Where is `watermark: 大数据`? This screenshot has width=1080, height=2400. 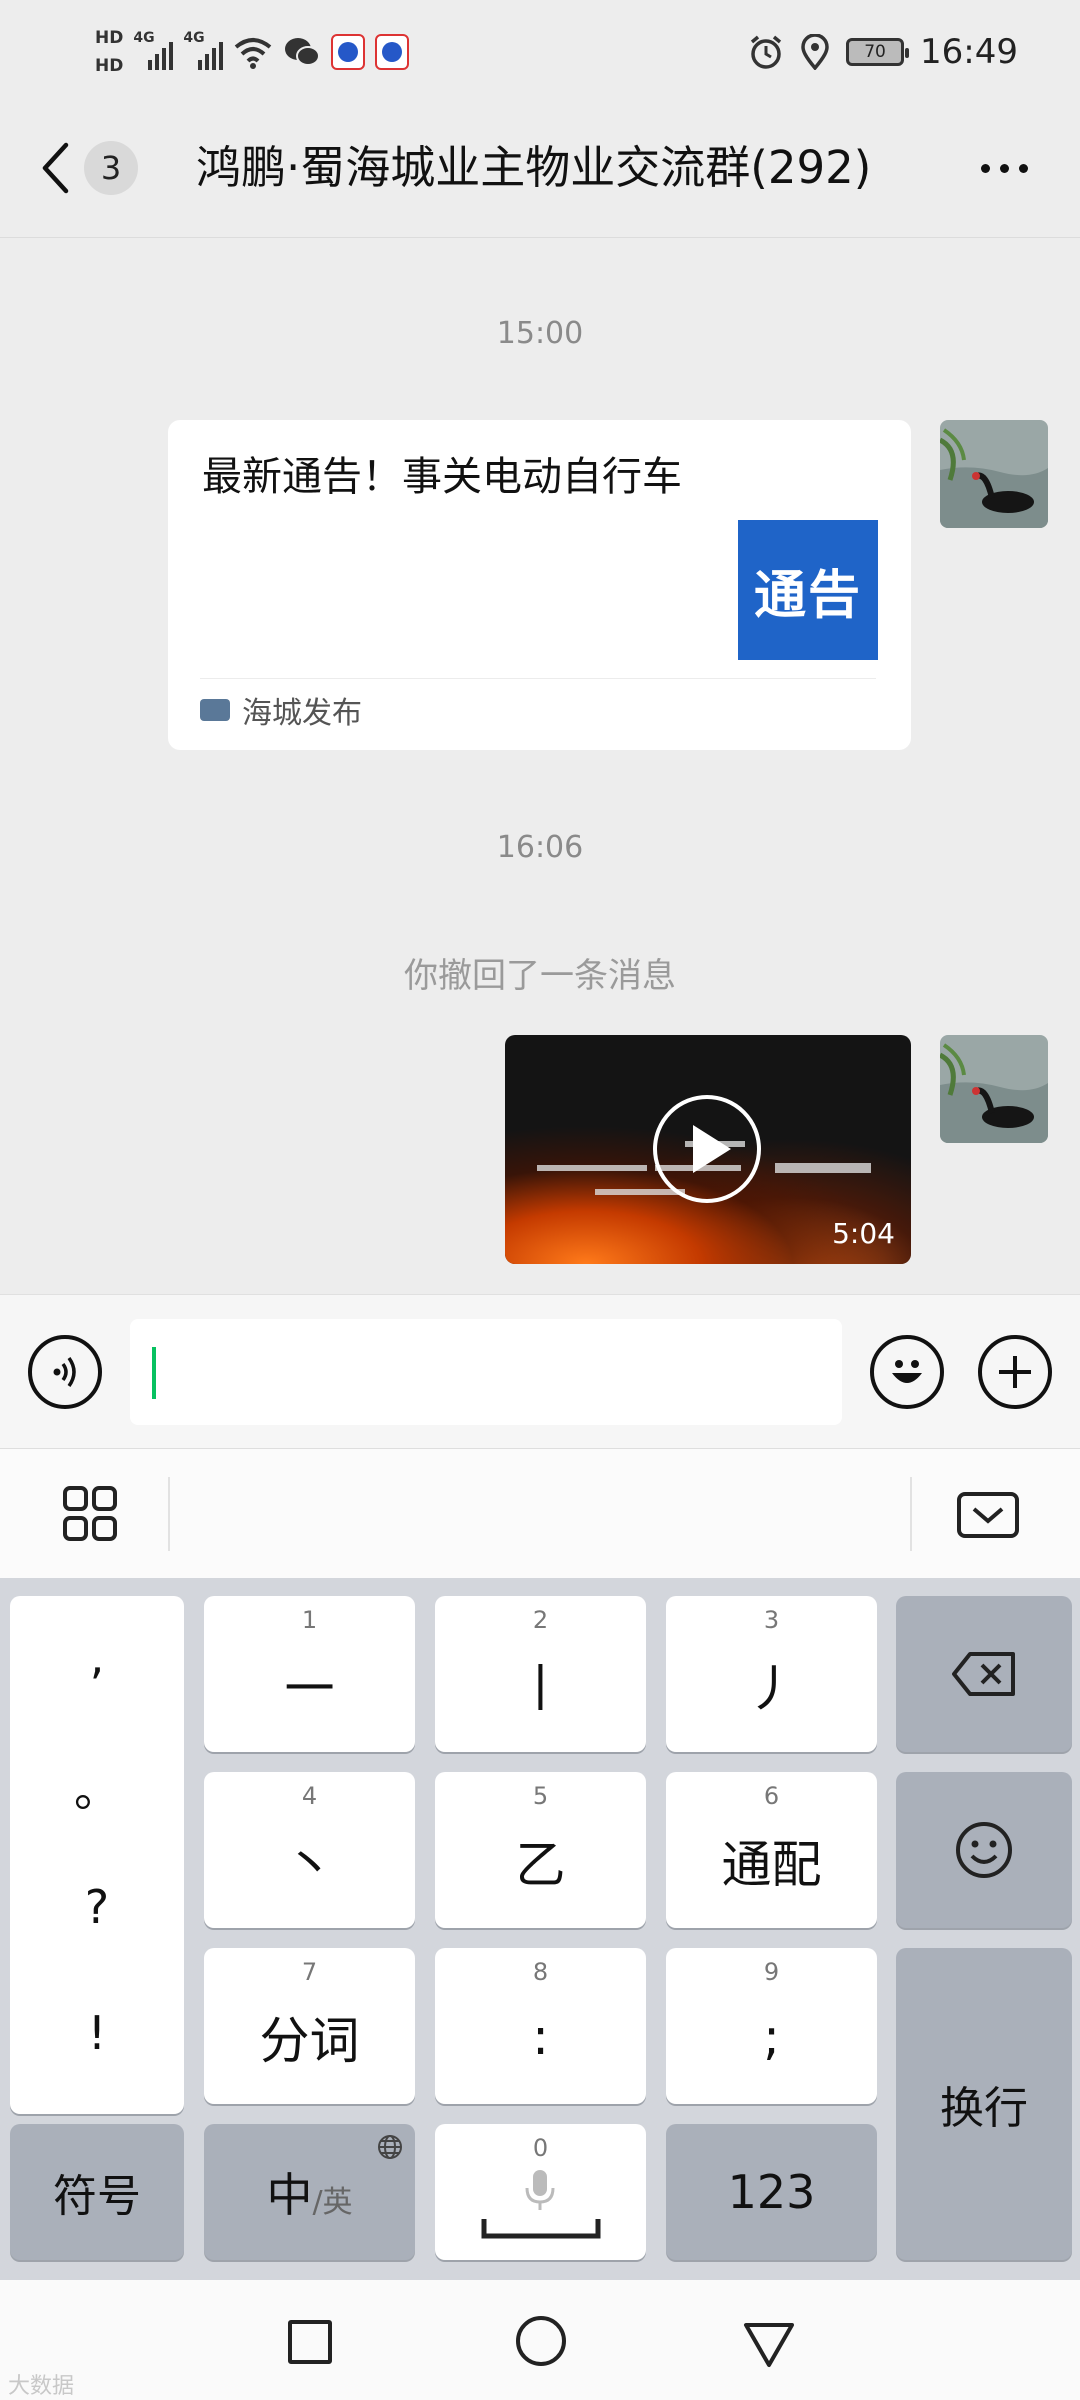 watermark: 大数据 is located at coordinates (41, 2386).